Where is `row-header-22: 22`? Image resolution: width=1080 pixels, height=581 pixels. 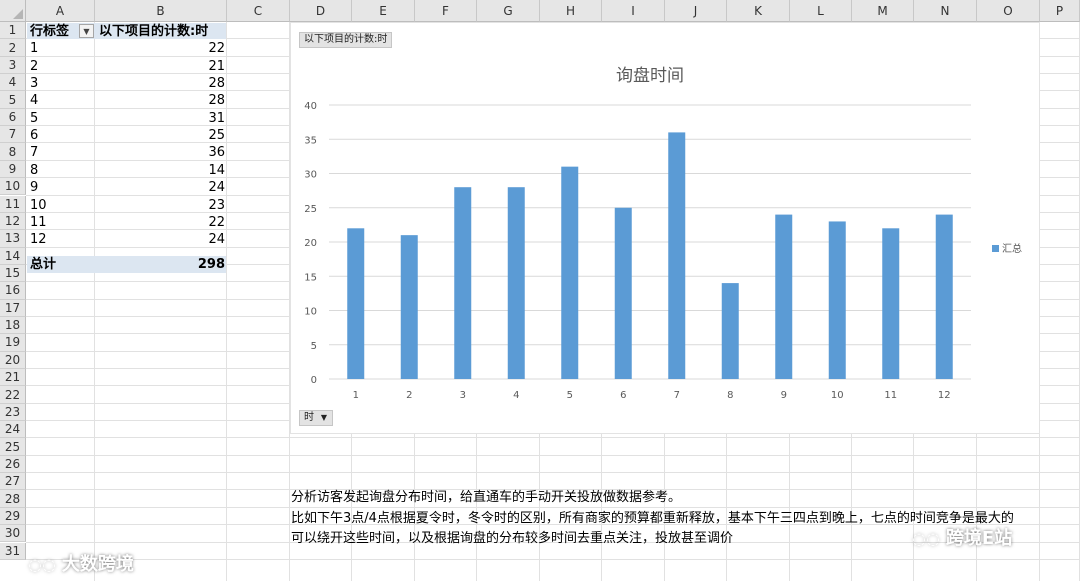
row-header-22: 22 is located at coordinates (13, 395).